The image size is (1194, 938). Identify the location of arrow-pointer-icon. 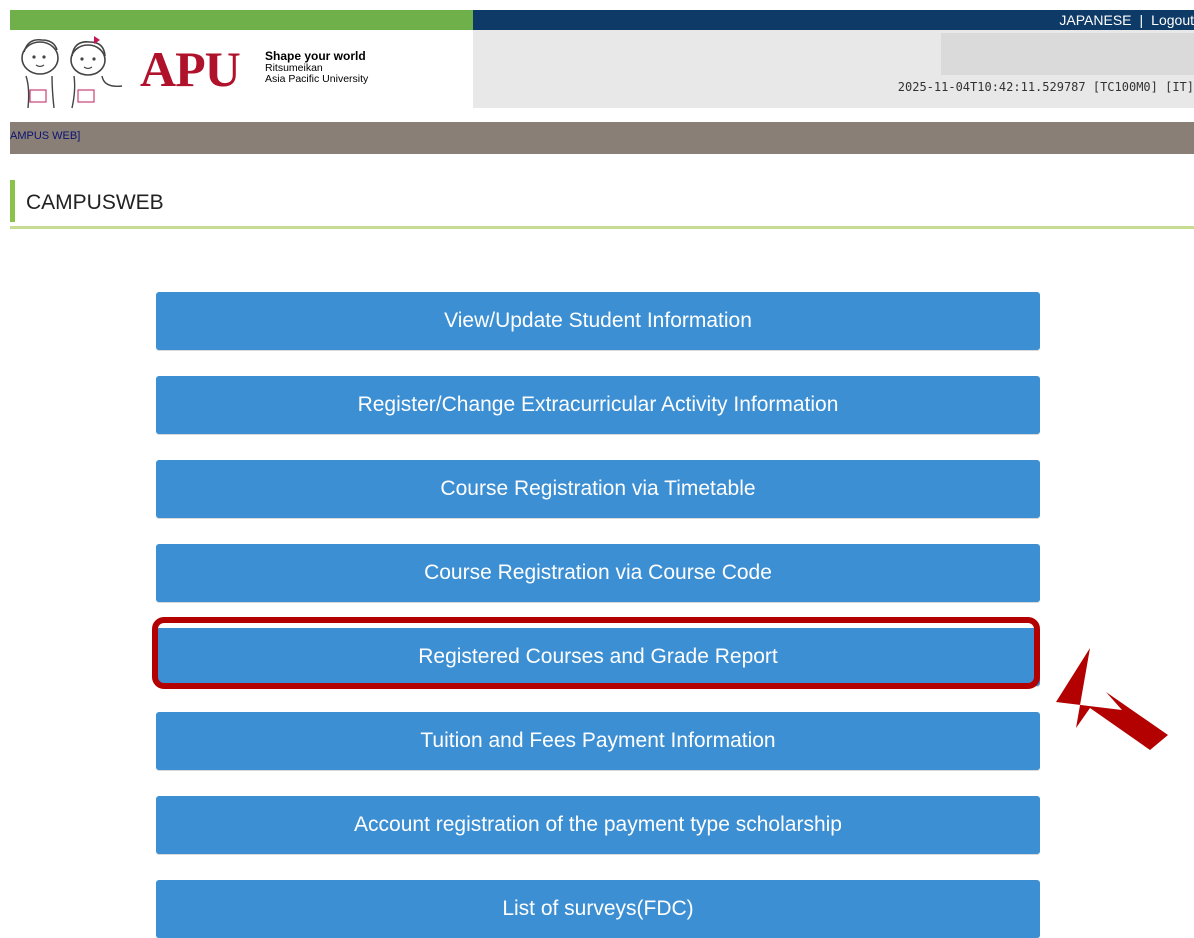
(1112, 699).